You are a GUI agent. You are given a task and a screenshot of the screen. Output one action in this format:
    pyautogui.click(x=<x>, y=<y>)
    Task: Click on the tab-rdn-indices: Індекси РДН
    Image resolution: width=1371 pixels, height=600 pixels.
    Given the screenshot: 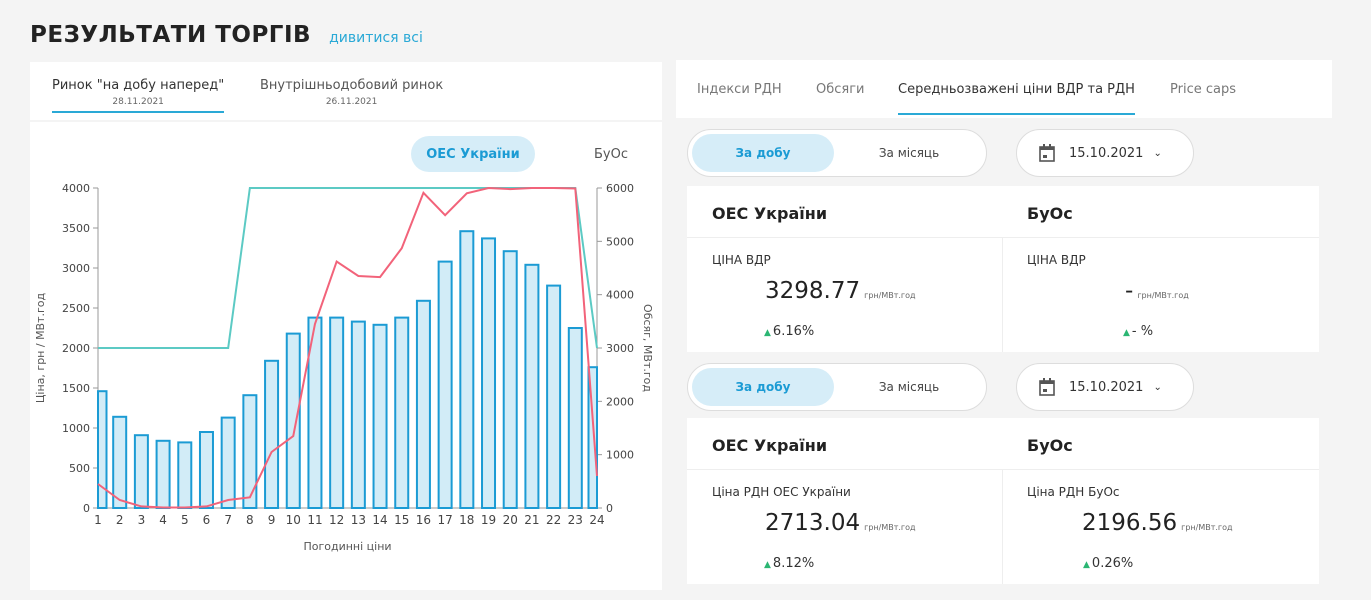 What is the action you would take?
    pyautogui.click(x=739, y=89)
    